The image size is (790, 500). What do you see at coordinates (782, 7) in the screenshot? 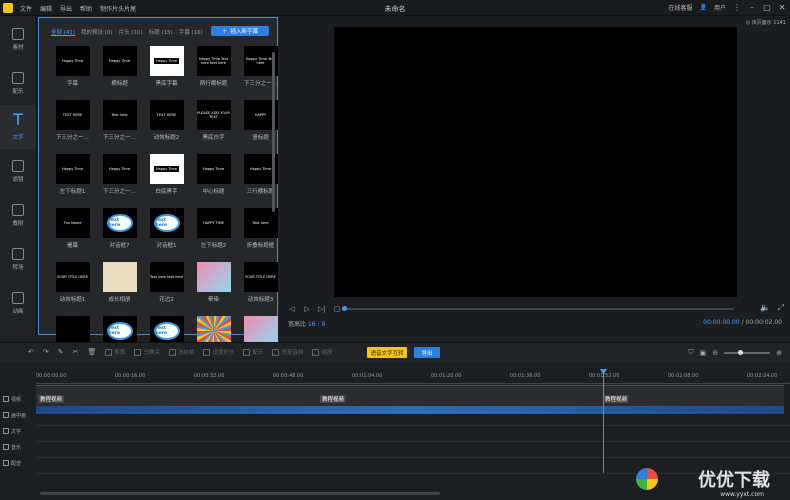
I see `close-icon: ✕` at bounding box center [782, 7].